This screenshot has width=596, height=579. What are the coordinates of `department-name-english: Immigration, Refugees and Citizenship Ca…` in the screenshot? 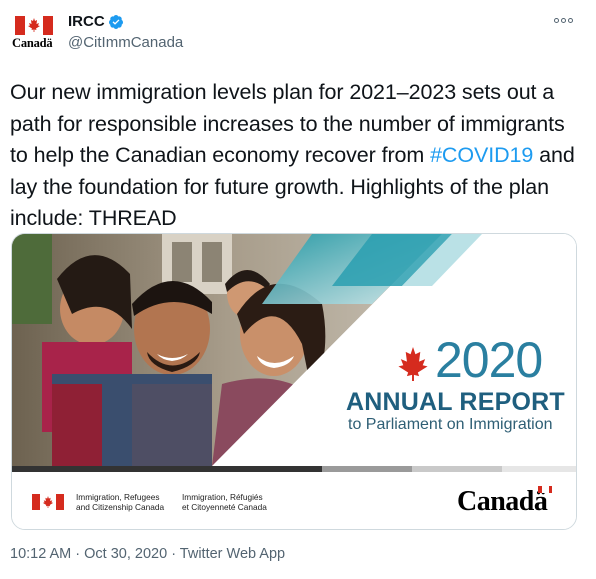 It's located at (120, 502).